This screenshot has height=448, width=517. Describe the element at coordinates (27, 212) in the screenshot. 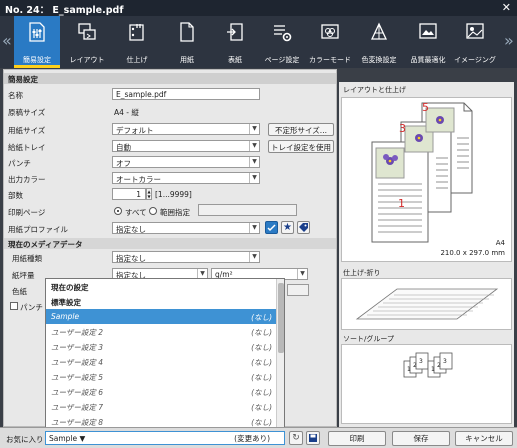

I see `print-pages-label: 印刷ページ` at that location.